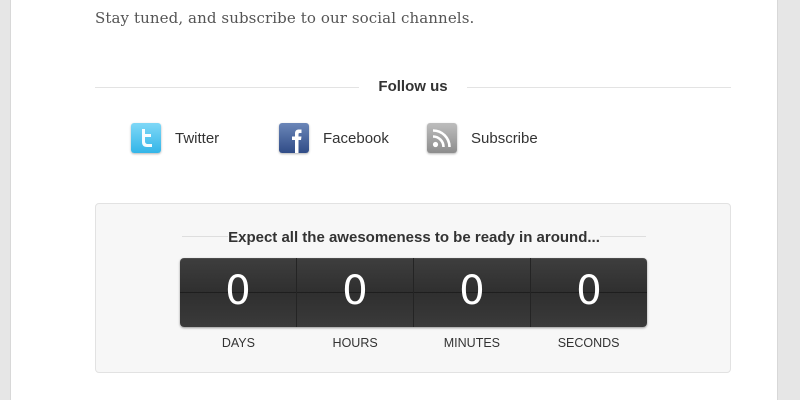 Image resolution: width=800 pixels, height=400 pixels. I want to click on hours-digit-cell: 0, so click(355, 292).